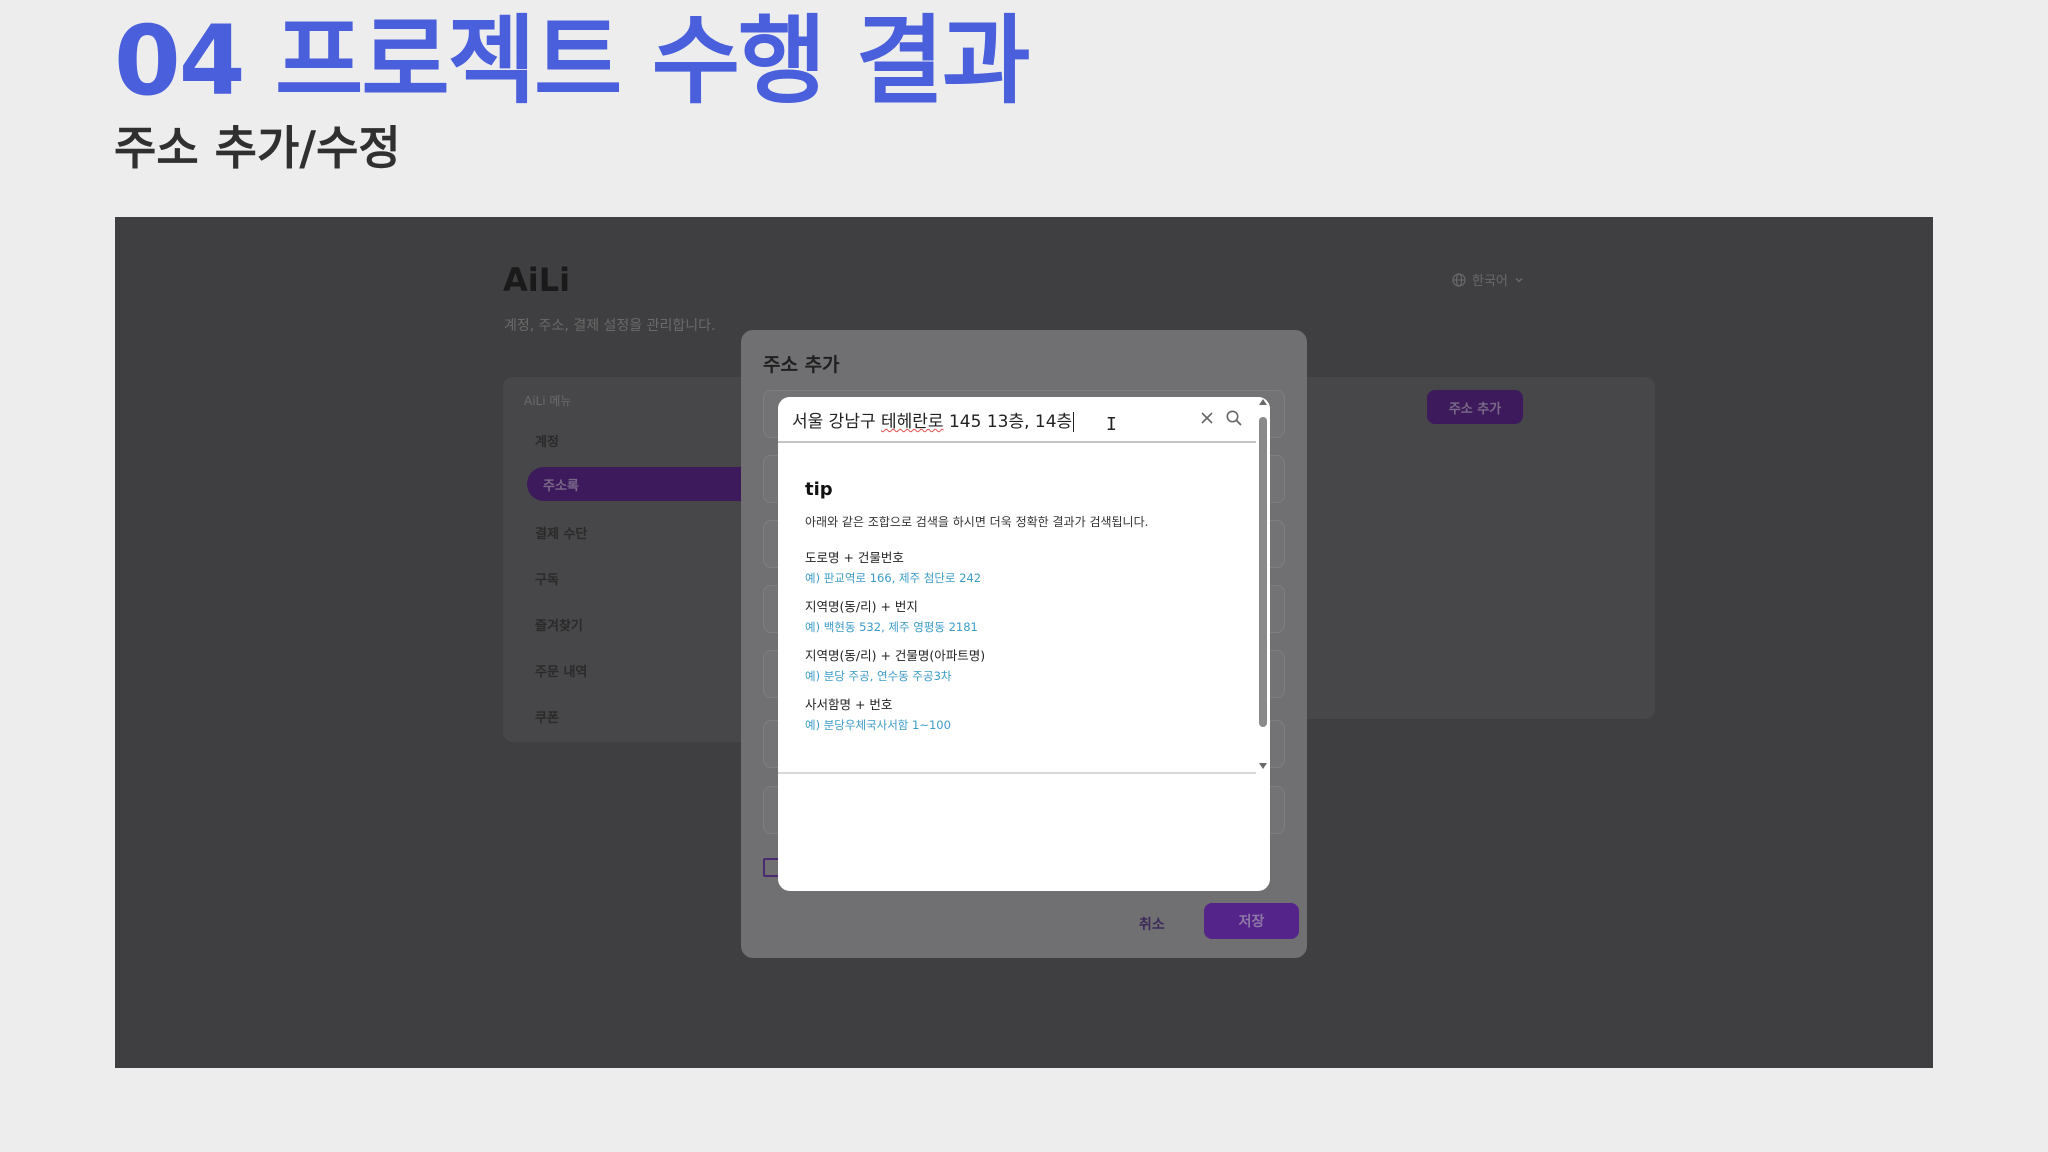 The width and height of the screenshot is (2048, 1152). I want to click on popup-scrollbar, so click(1263, 584).